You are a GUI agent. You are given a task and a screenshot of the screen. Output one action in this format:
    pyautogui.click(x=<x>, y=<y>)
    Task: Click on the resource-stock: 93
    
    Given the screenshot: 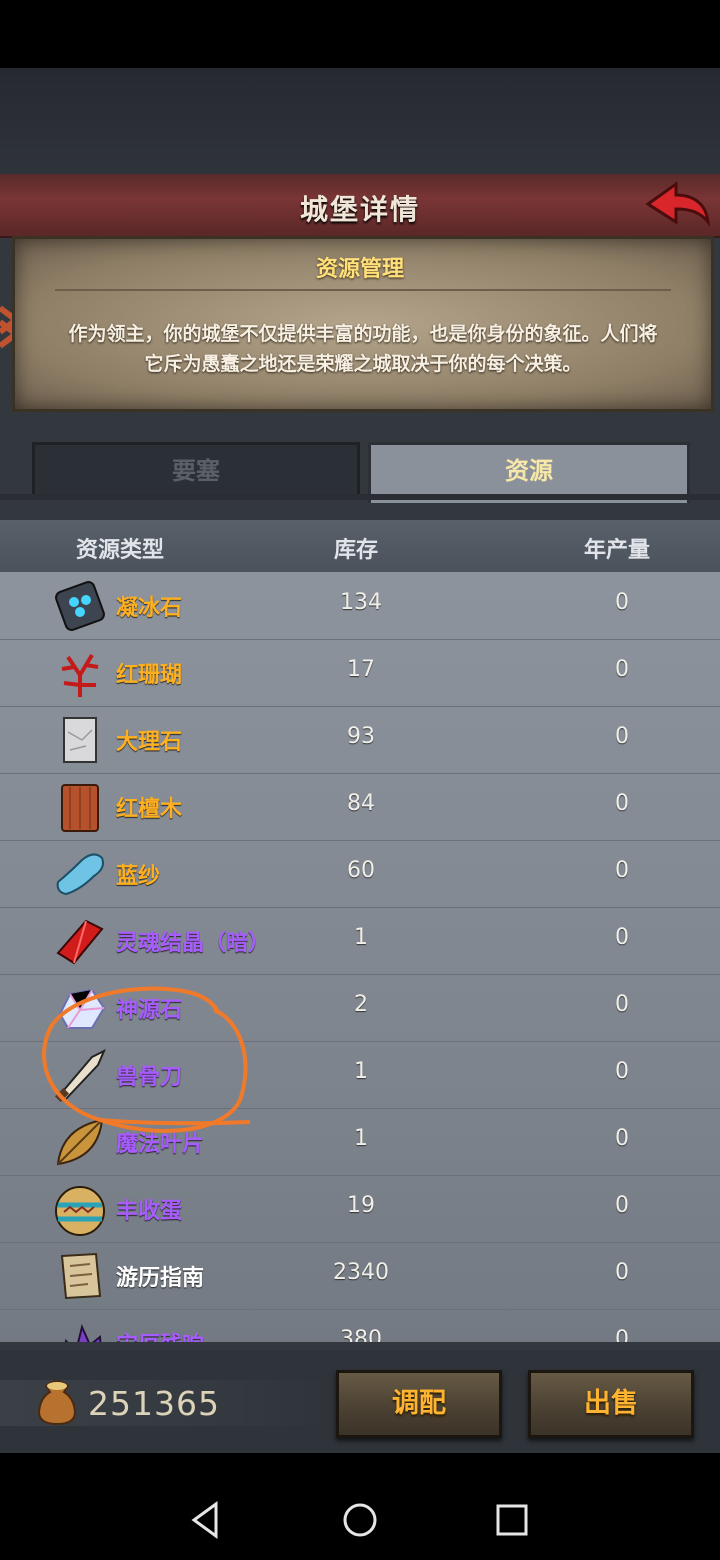 What is the action you would take?
    pyautogui.click(x=361, y=736)
    